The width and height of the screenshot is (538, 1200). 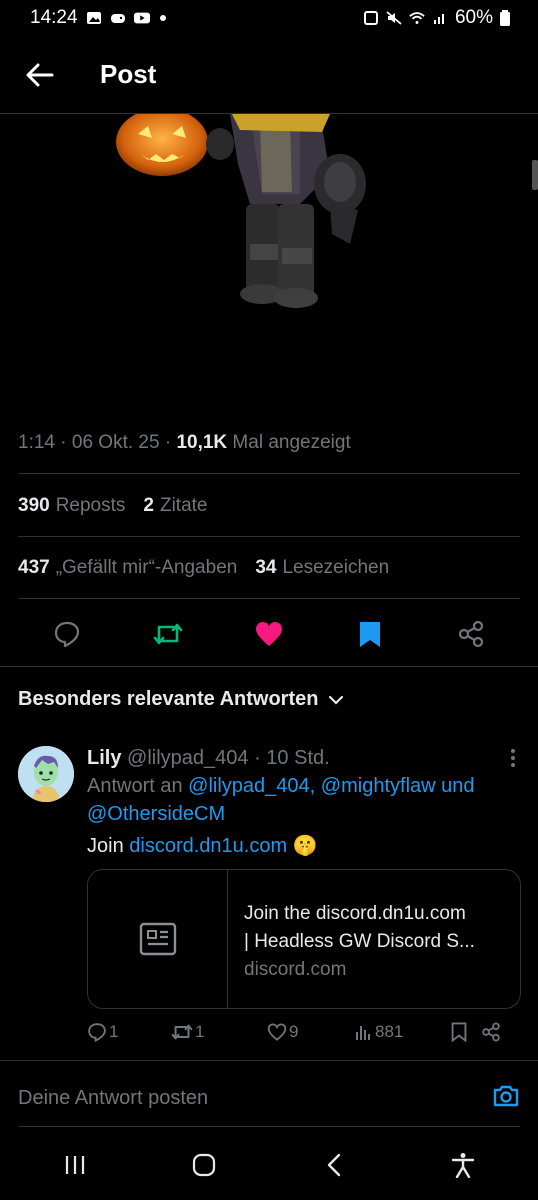 I want to click on card-thumbnail, so click(x=158, y=939).